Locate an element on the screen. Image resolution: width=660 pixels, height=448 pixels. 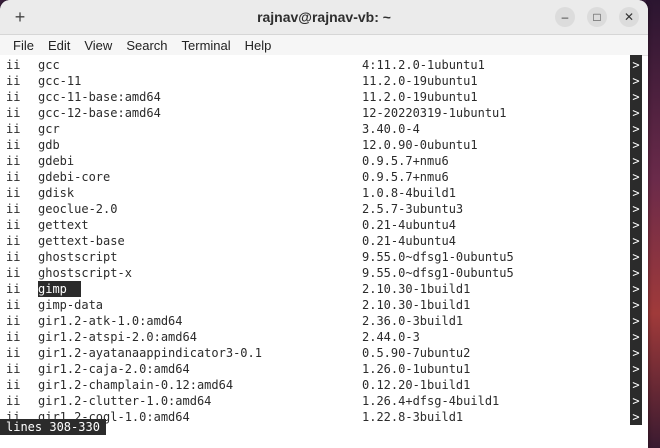
package-version: 2.44.0-3 is located at coordinates (391, 337).